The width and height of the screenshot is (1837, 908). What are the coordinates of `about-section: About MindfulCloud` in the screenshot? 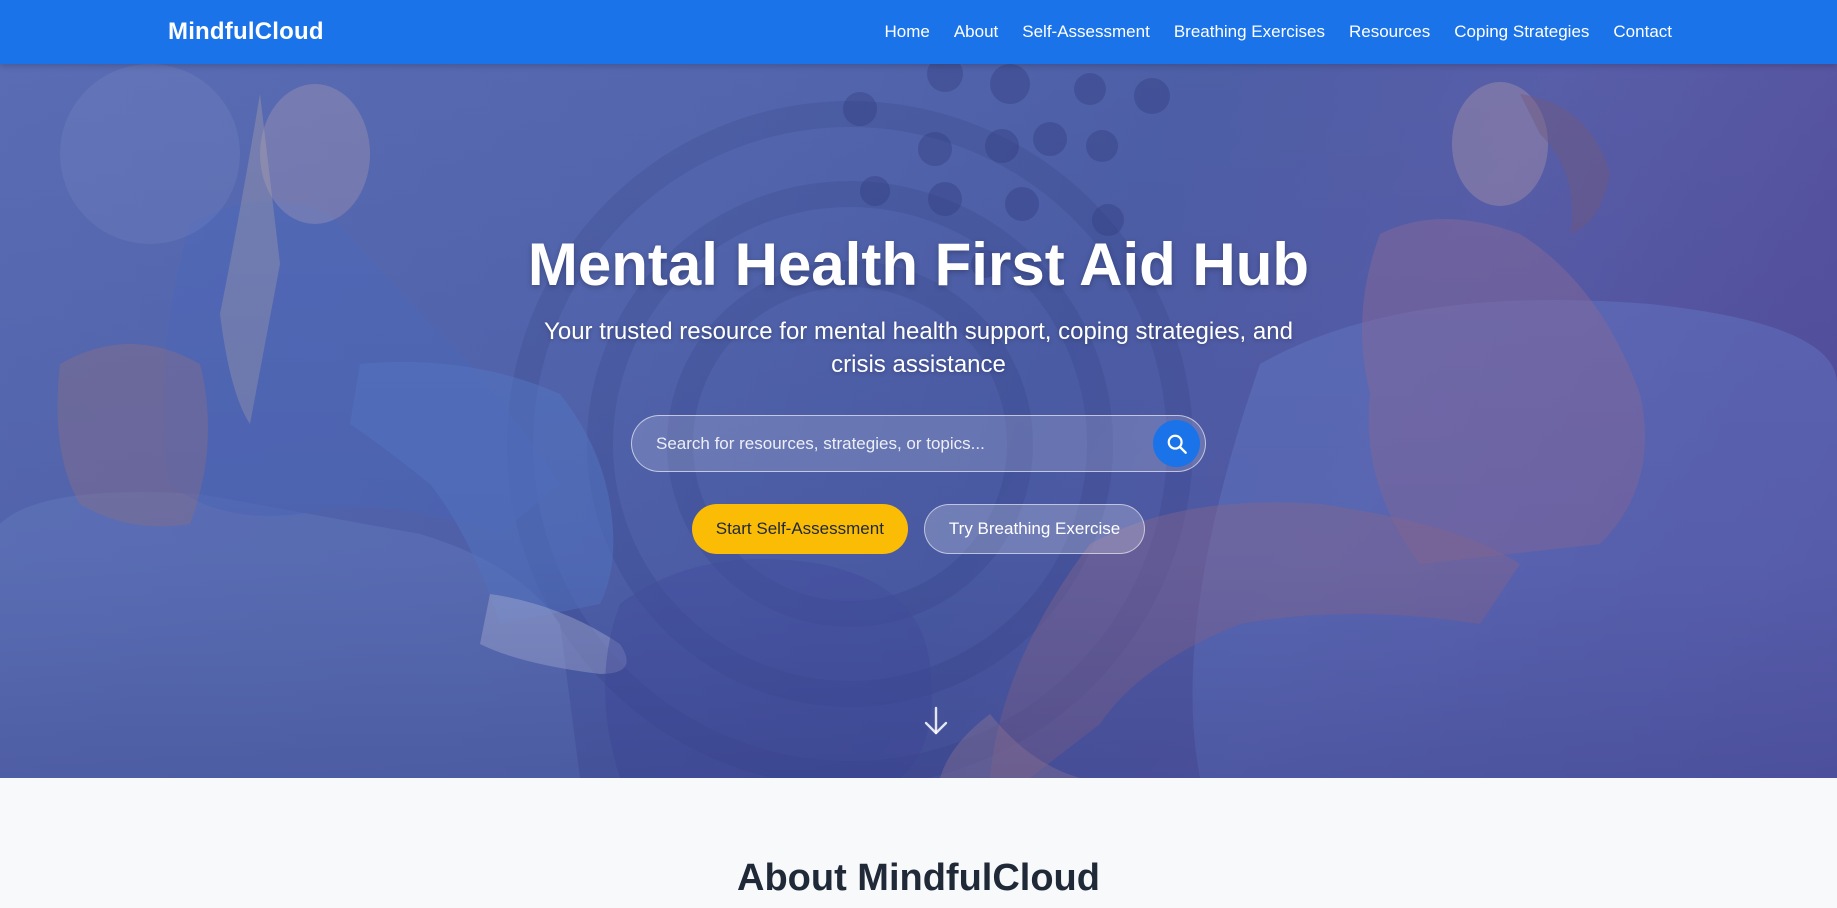 It's located at (918, 843).